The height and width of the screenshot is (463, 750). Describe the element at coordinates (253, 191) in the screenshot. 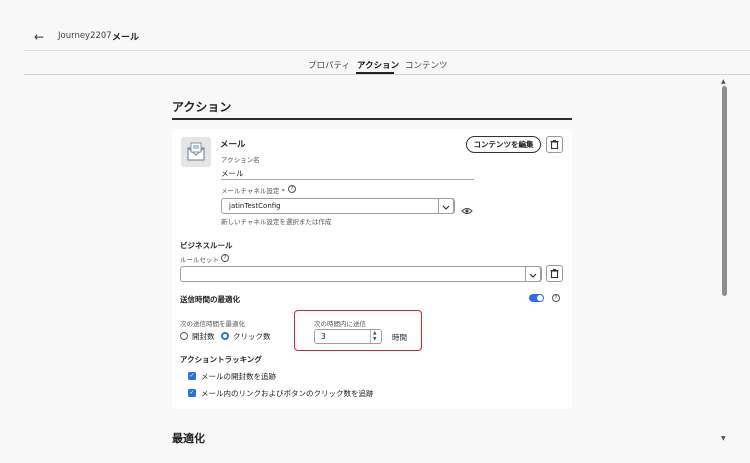

I see `channel-label: メールチャネル設定 *` at that location.